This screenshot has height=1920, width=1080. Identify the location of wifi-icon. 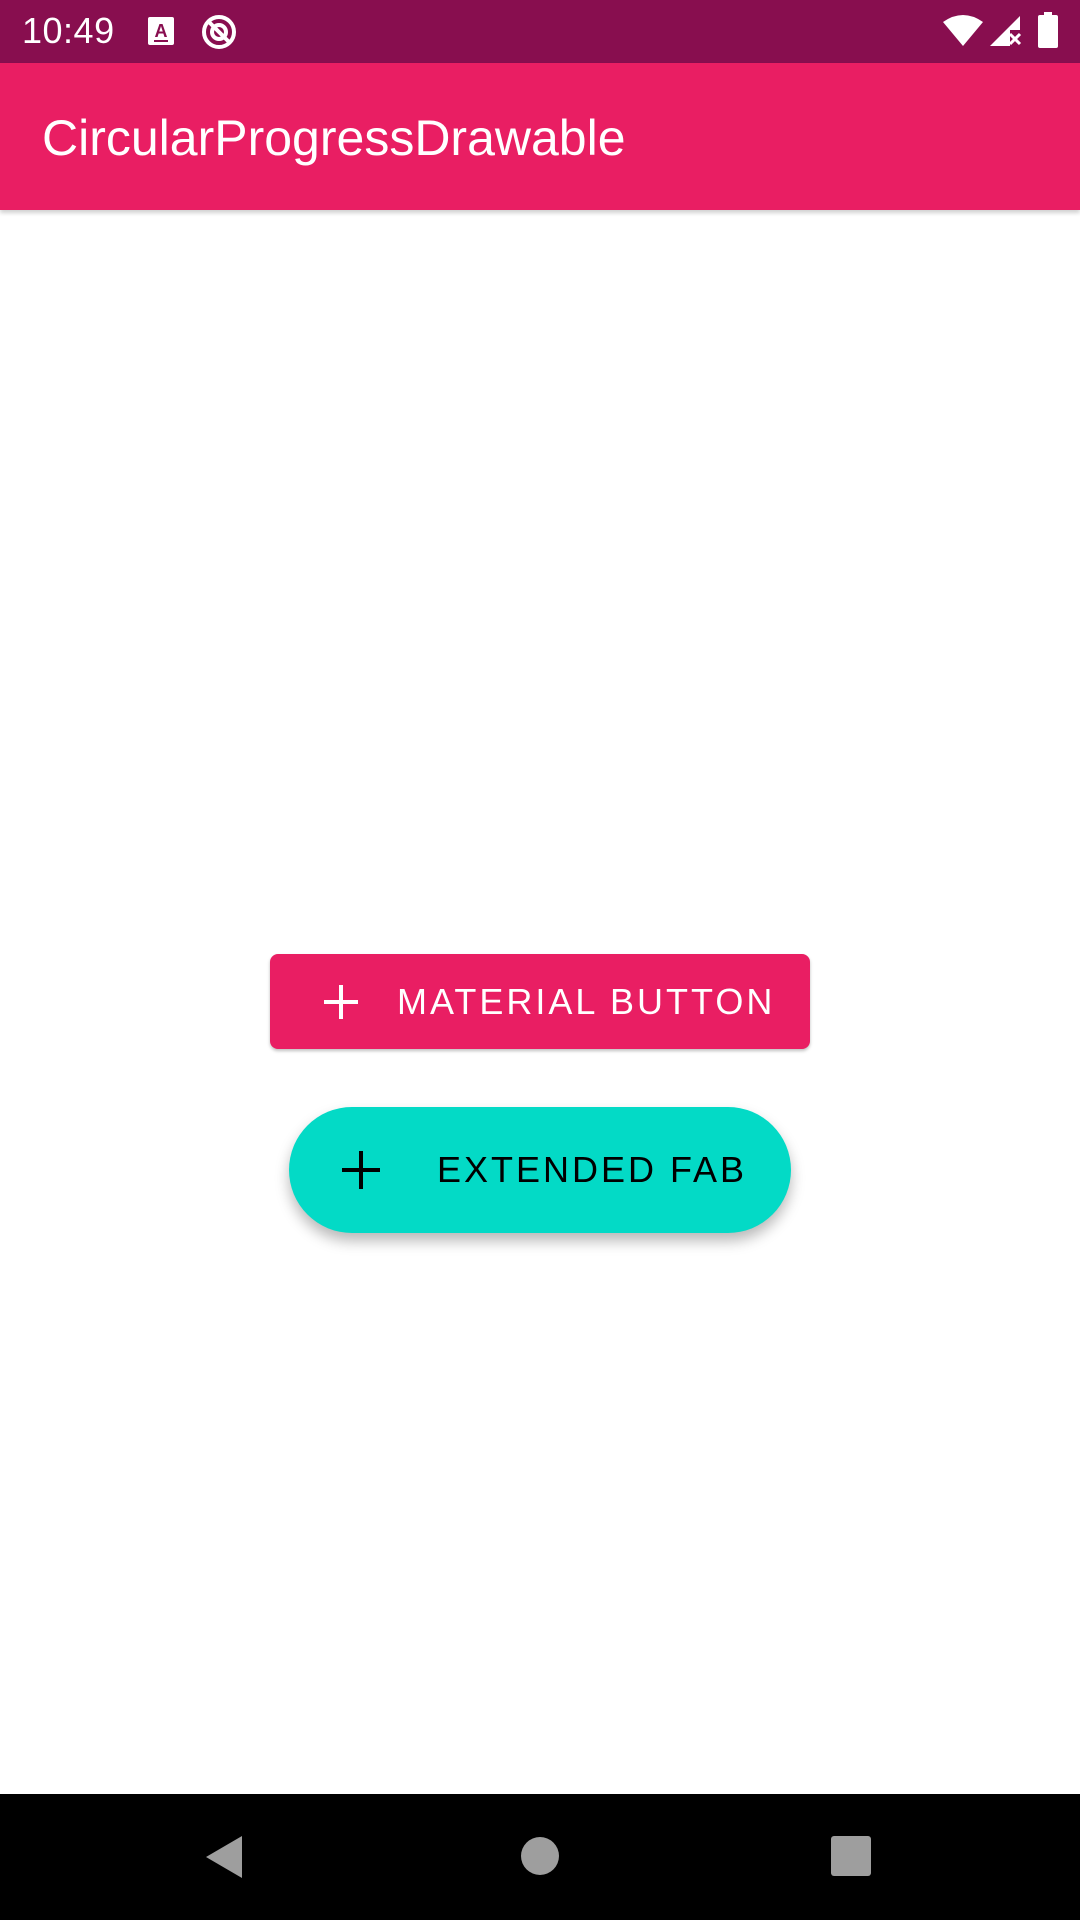
(963, 33).